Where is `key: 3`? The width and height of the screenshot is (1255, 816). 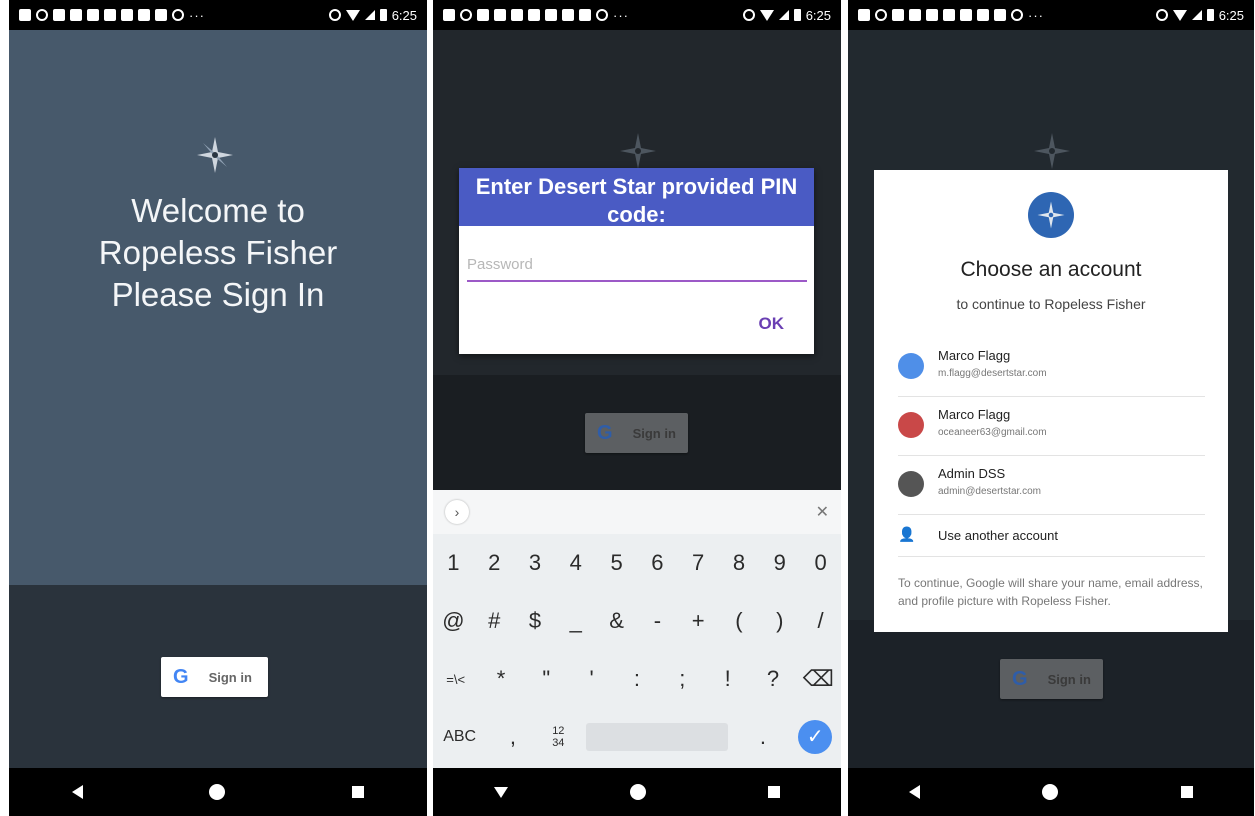 key: 3 is located at coordinates (535, 563).